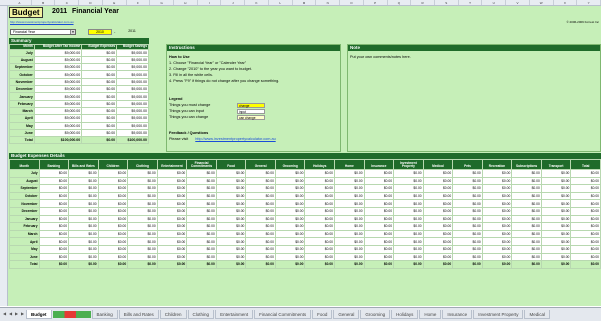  What do you see at coordinates (233, 2) in the screenshot?
I see `column-header: J` at bounding box center [233, 2].